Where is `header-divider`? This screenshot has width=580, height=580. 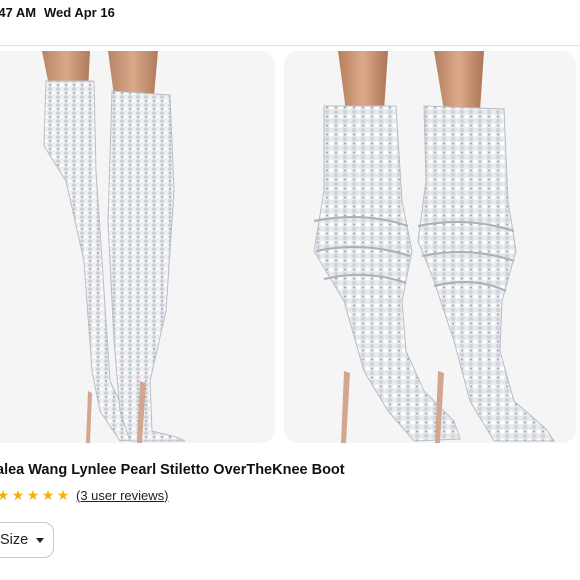
header-divider is located at coordinates (290, 45).